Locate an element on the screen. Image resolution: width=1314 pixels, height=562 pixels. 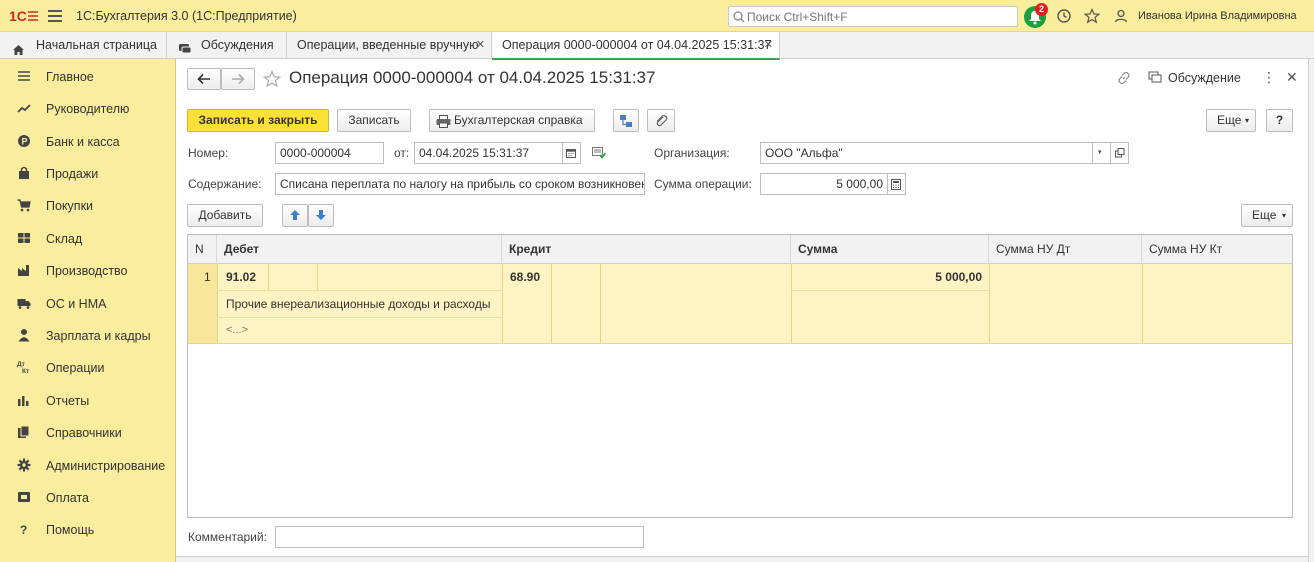
document-status-icon is located at coordinates (599, 154).